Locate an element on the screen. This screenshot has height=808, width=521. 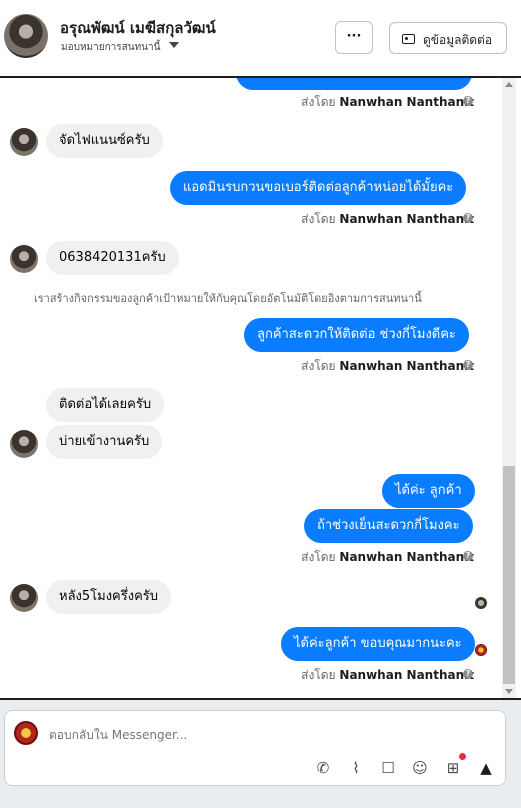
chevron-down-icon is located at coordinates (174, 45).